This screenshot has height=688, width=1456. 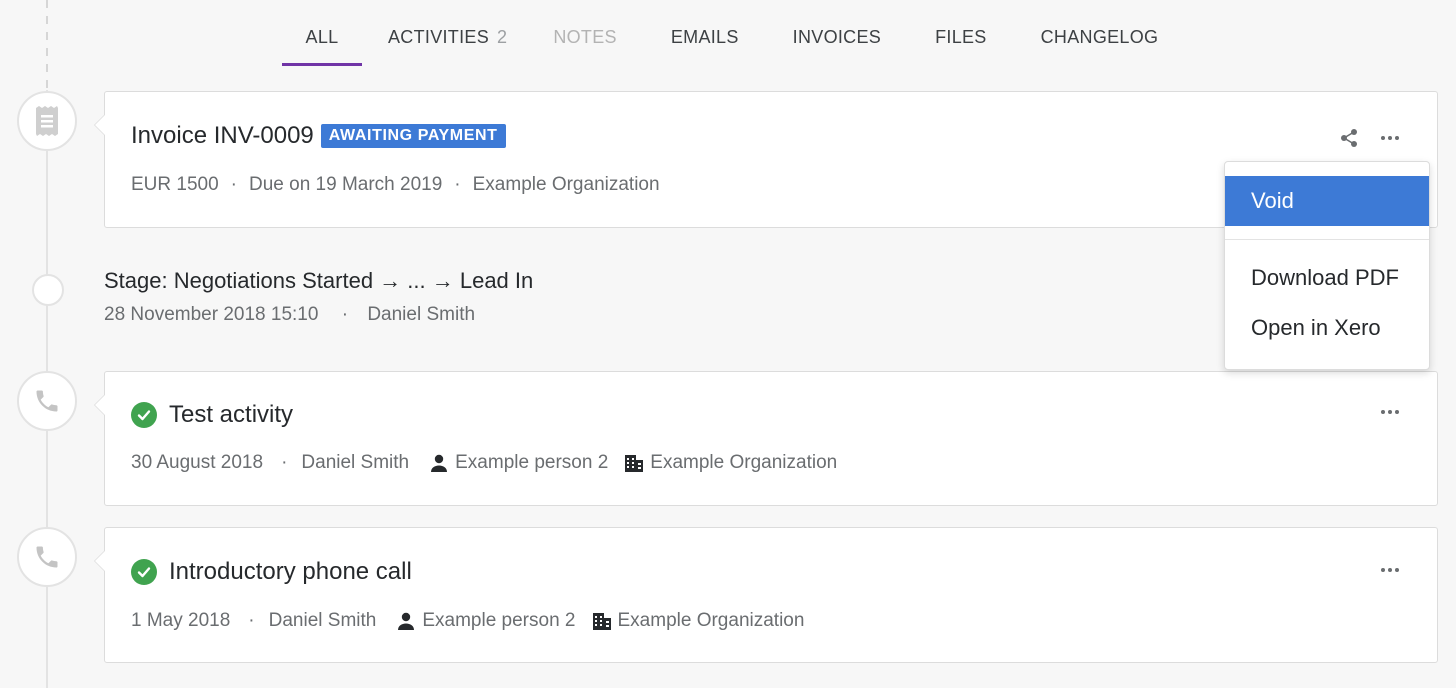 What do you see at coordinates (318, 136) in the screenshot?
I see `invoice-title-row: Invoice INV-0009 AWAITING PAYMENT` at bounding box center [318, 136].